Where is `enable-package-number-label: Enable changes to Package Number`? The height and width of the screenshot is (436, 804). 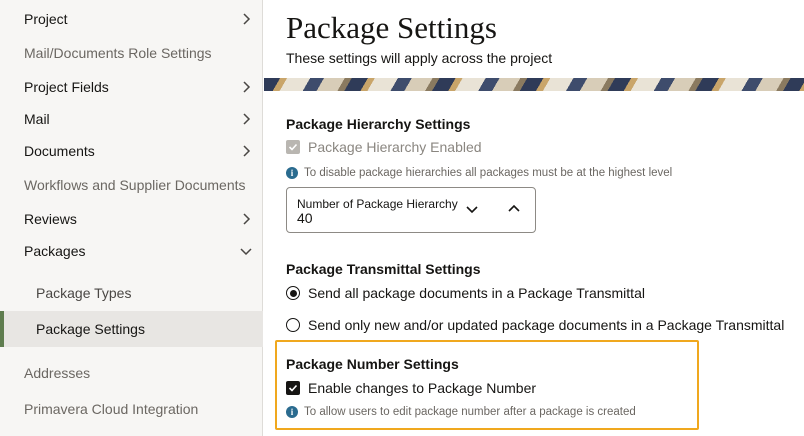 enable-package-number-label: Enable changes to Package Number is located at coordinates (422, 388).